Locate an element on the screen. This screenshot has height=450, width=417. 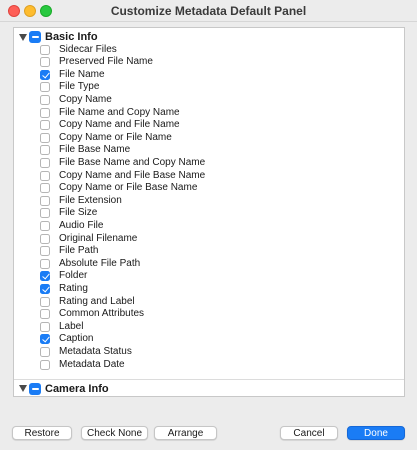
item-label: Absolute File Path is located at coordinates (100, 263).